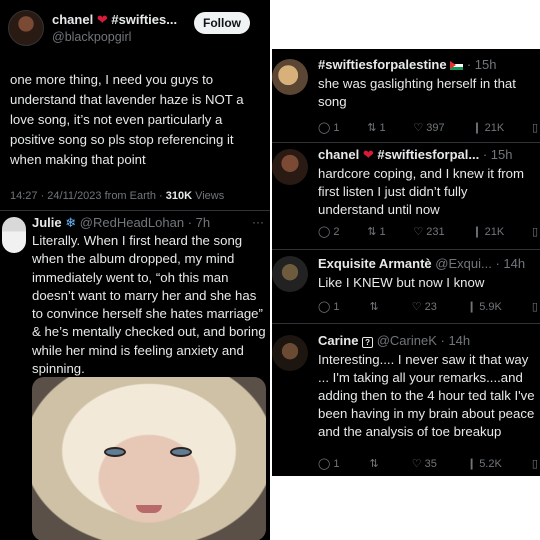 Image resolution: width=540 pixels, height=540 pixels. I want to click on action-bar: ◯ 1 ⇅ 1 ♡ 397 ❙ 21K ▯, so click(428, 128).